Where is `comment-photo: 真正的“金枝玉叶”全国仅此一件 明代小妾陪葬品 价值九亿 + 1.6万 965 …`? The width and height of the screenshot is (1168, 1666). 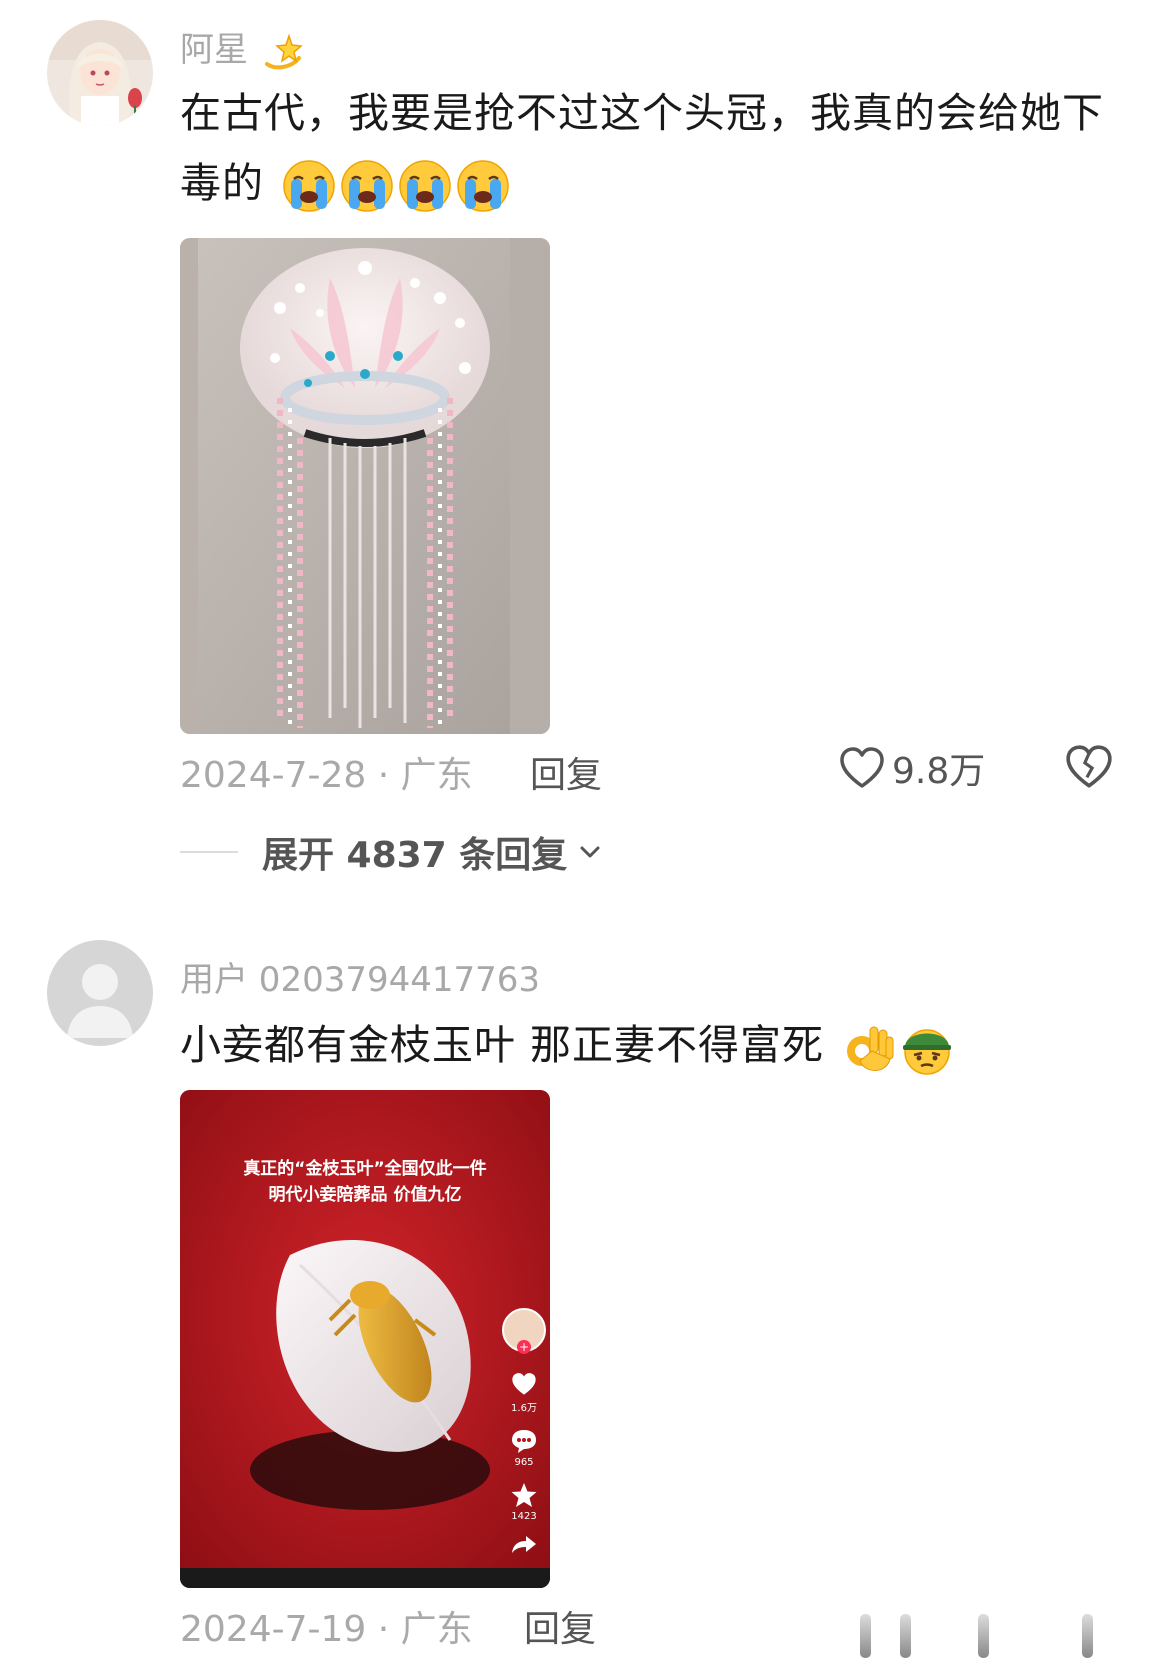 comment-photo: 真正的“金枝玉叶”全国仅此一件 明代小妾陪葬品 价值九亿 + 1.6万 965 … is located at coordinates (365, 1339).